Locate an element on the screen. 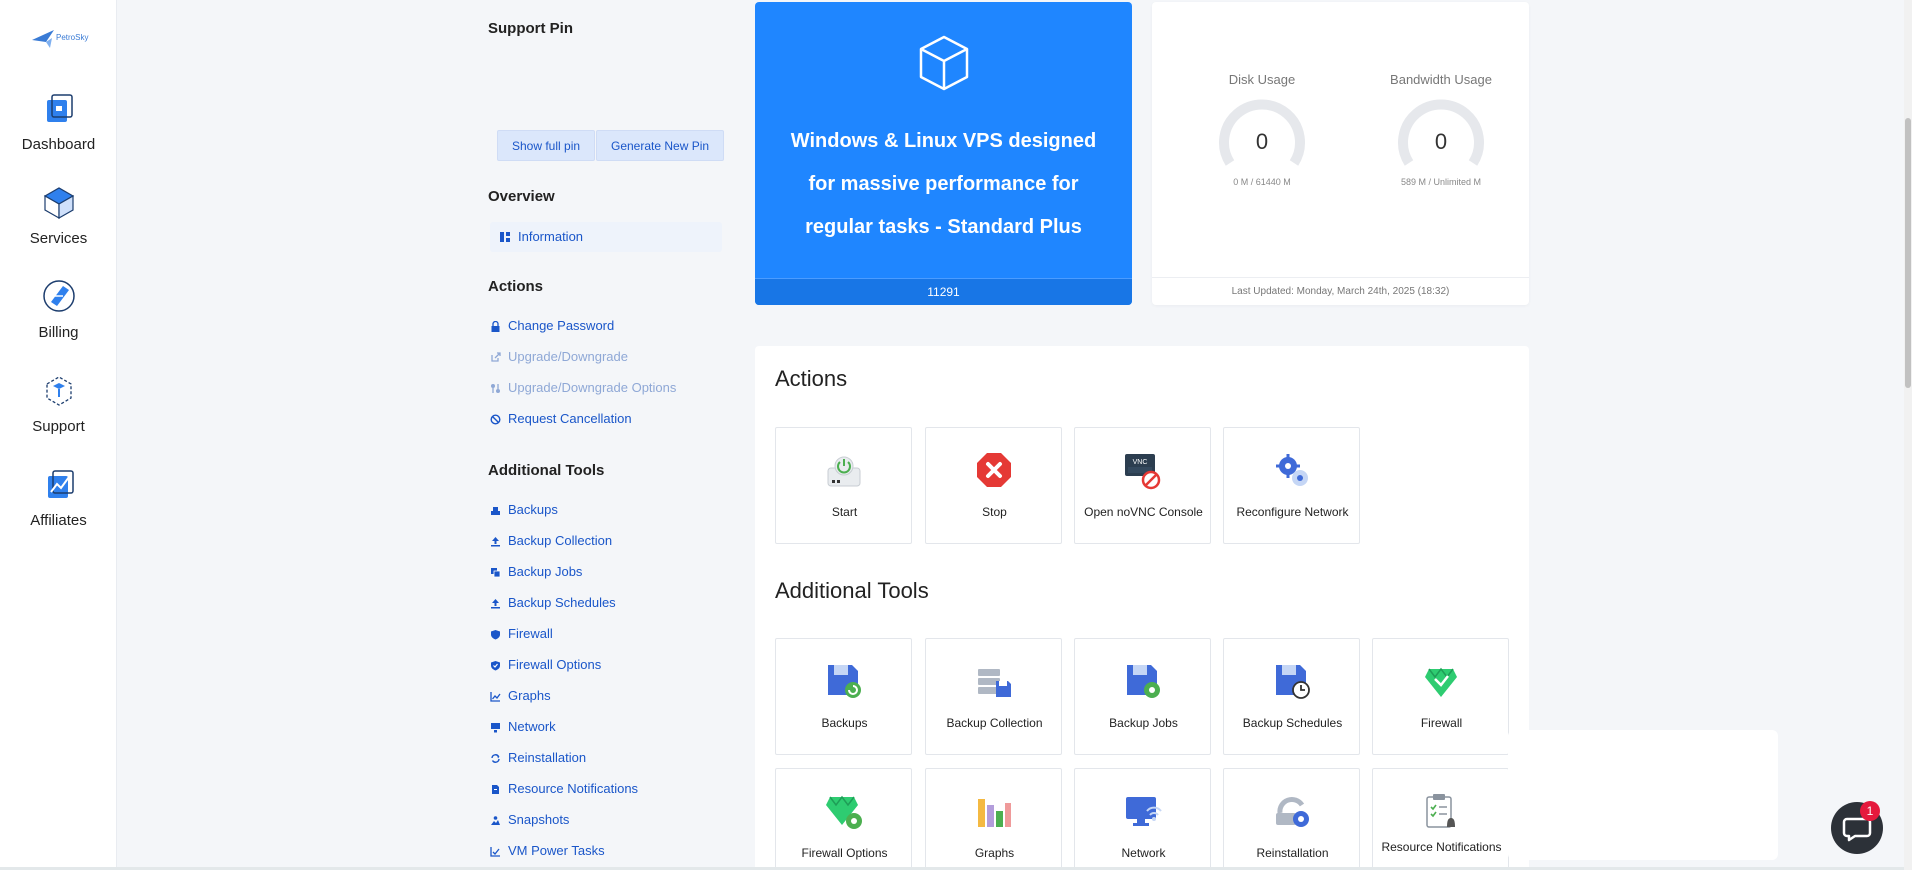 This screenshot has height=870, width=1912. sync-icon is located at coordinates (495, 758).